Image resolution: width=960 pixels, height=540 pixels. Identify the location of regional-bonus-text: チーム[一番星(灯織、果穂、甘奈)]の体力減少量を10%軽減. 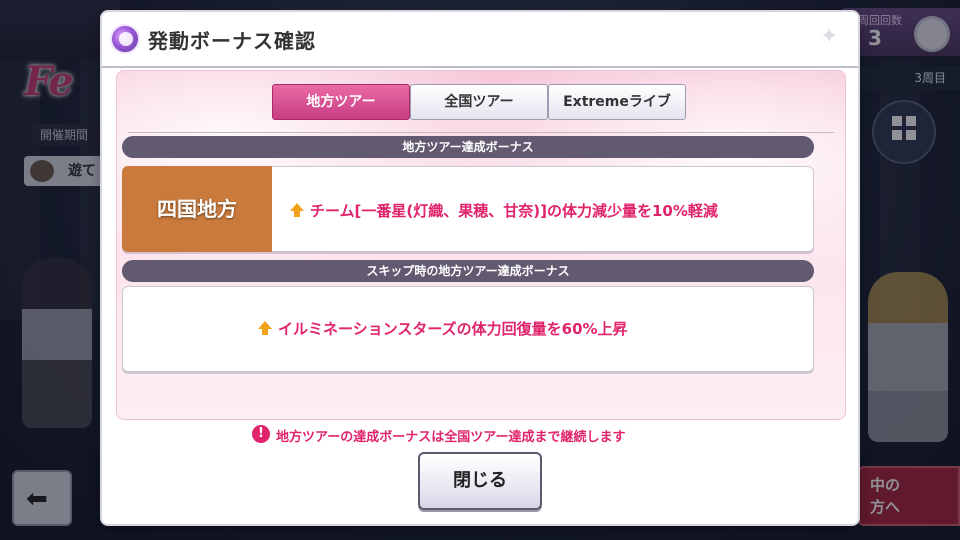
(514, 211).